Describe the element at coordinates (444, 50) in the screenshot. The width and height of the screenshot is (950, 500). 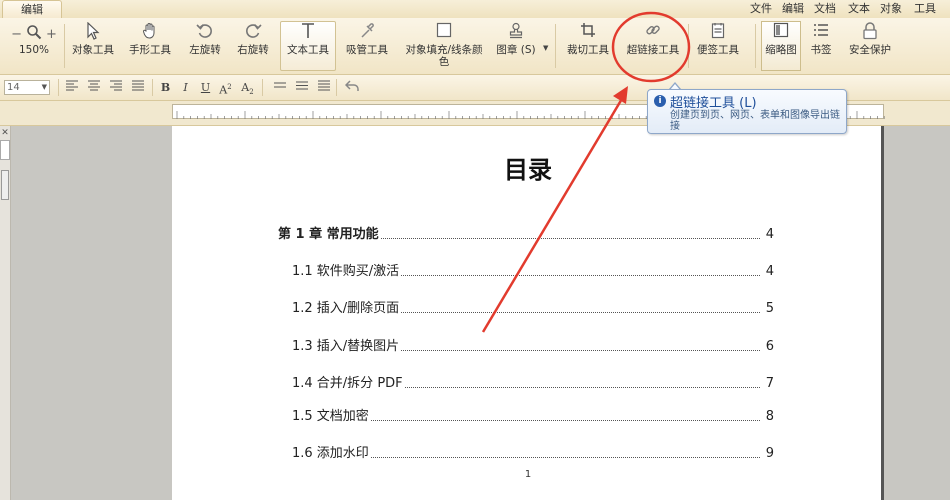
I see `fill-line-color-label-1: 对象填充/线条颜` at that location.